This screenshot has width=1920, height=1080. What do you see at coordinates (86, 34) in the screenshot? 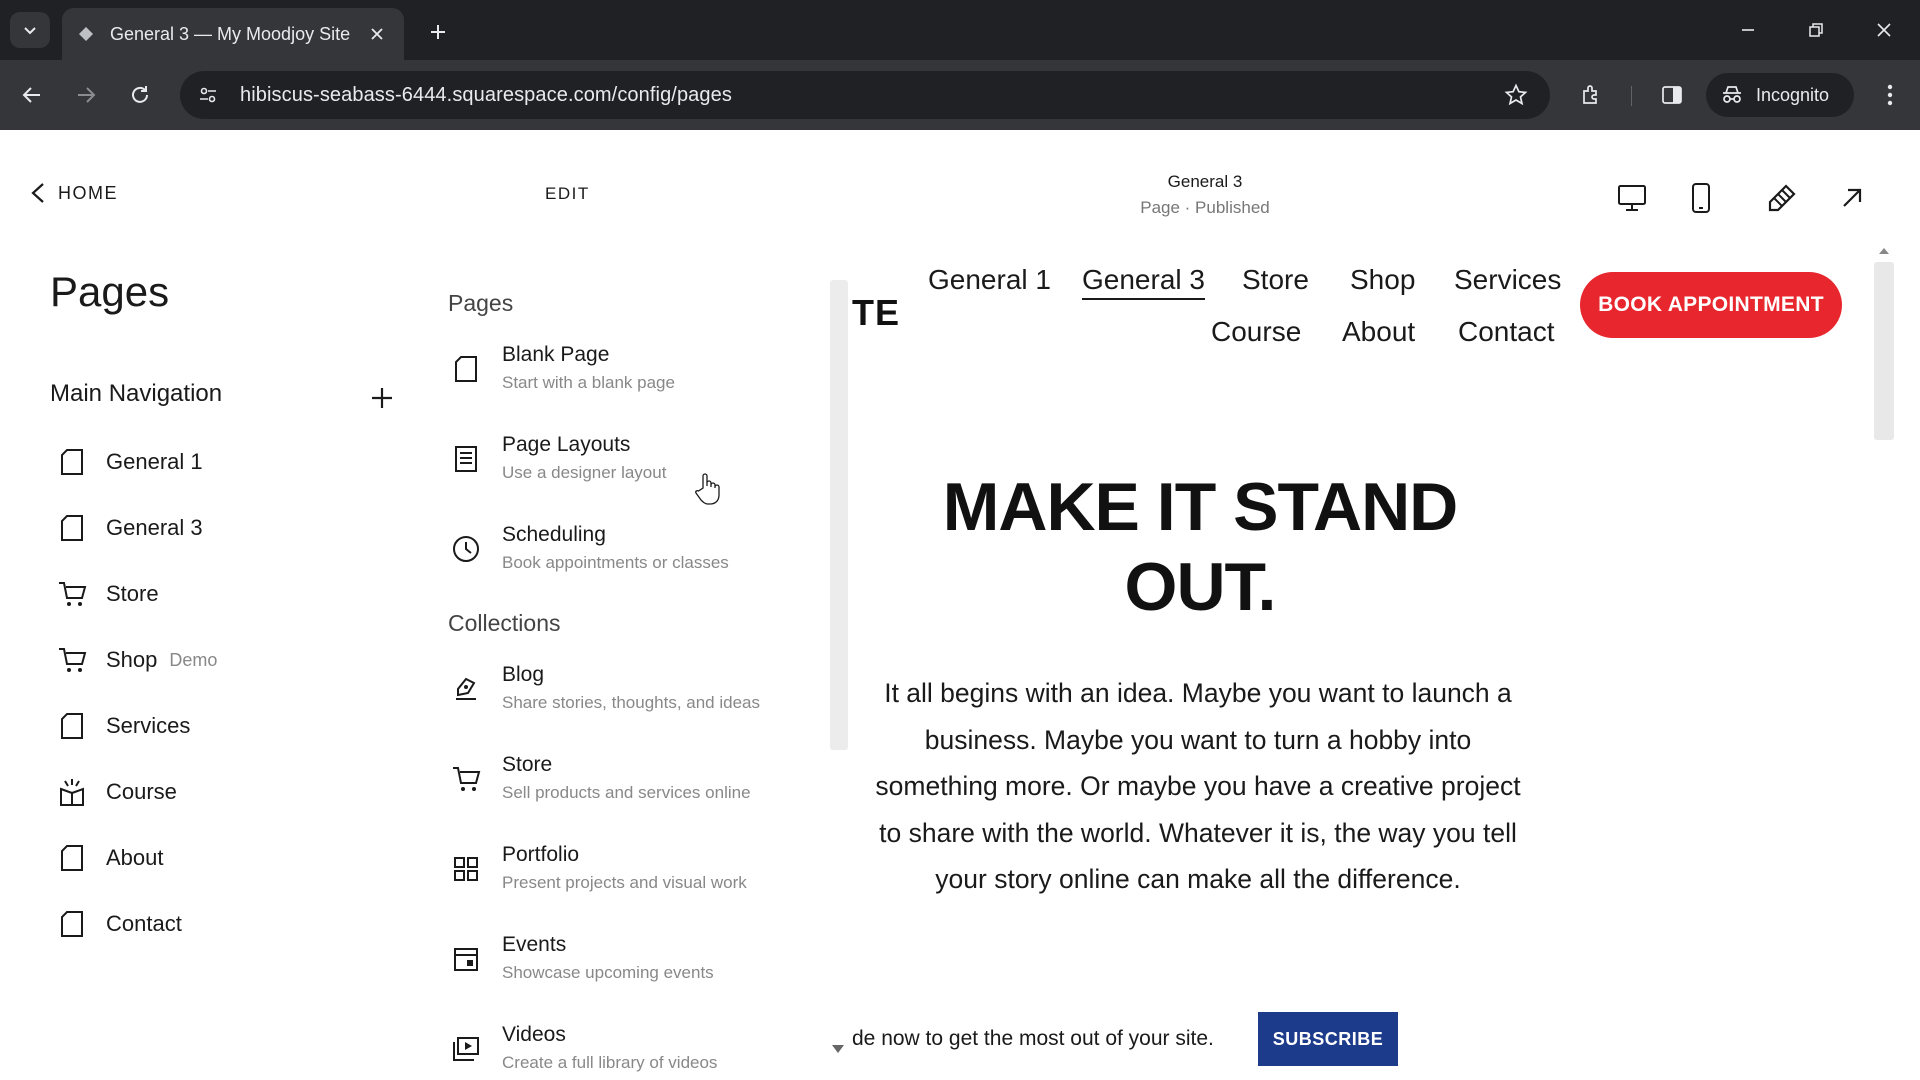
I see `squarespace-favicon-icon` at bounding box center [86, 34].